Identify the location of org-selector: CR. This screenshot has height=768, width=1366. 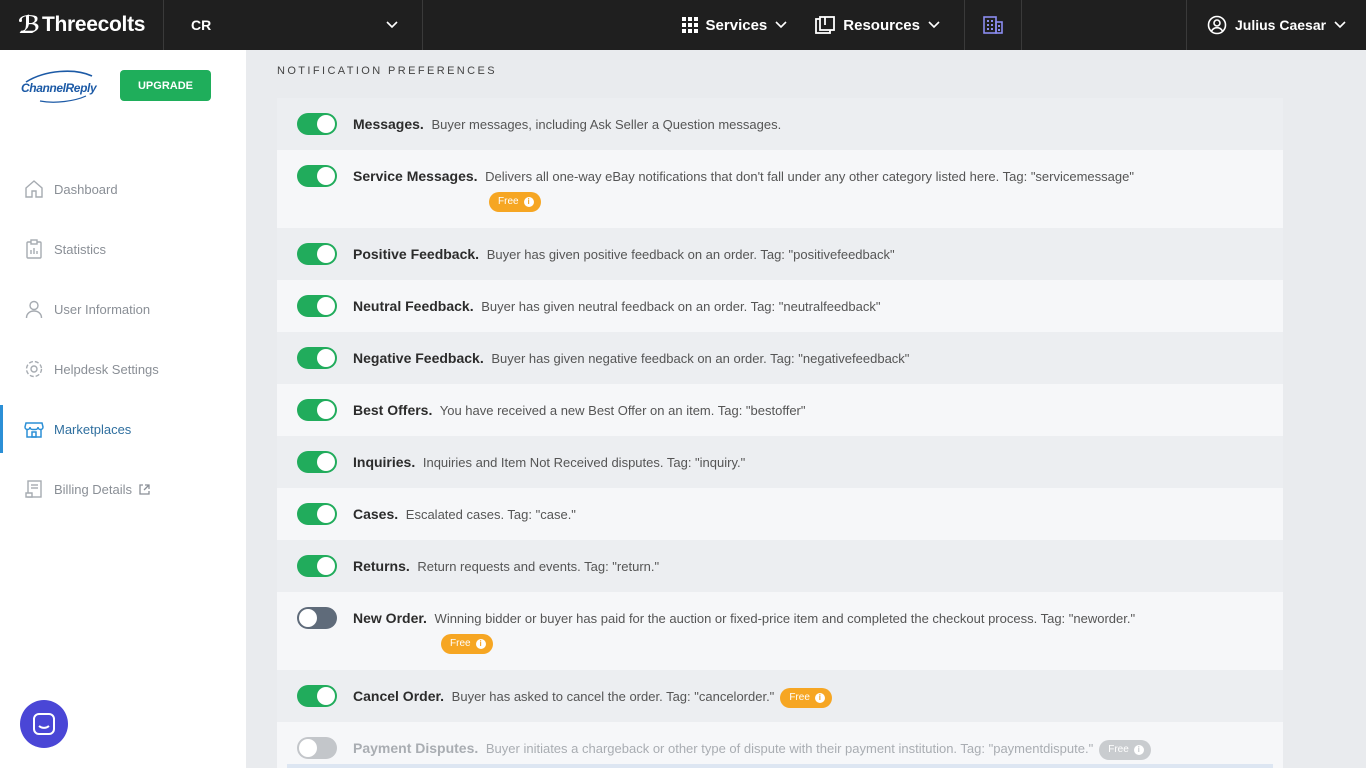
(293, 25).